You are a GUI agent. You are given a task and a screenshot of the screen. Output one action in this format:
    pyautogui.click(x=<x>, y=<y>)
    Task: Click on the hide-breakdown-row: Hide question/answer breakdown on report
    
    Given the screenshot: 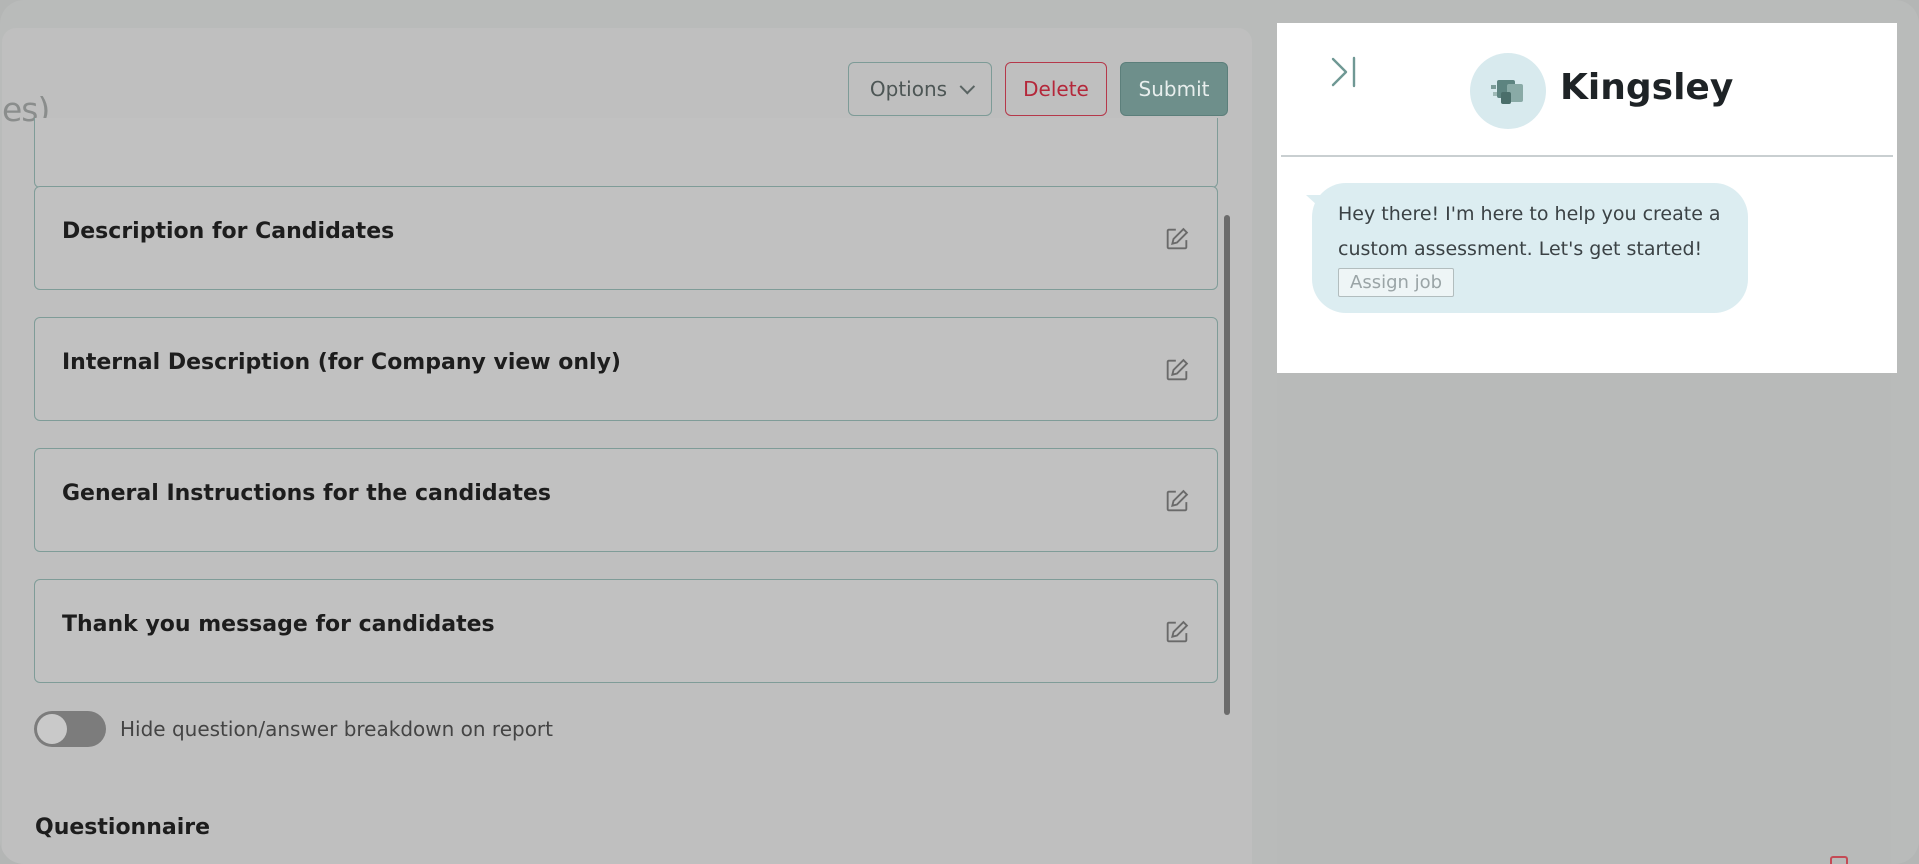 What is the action you would take?
    pyautogui.click(x=293, y=729)
    